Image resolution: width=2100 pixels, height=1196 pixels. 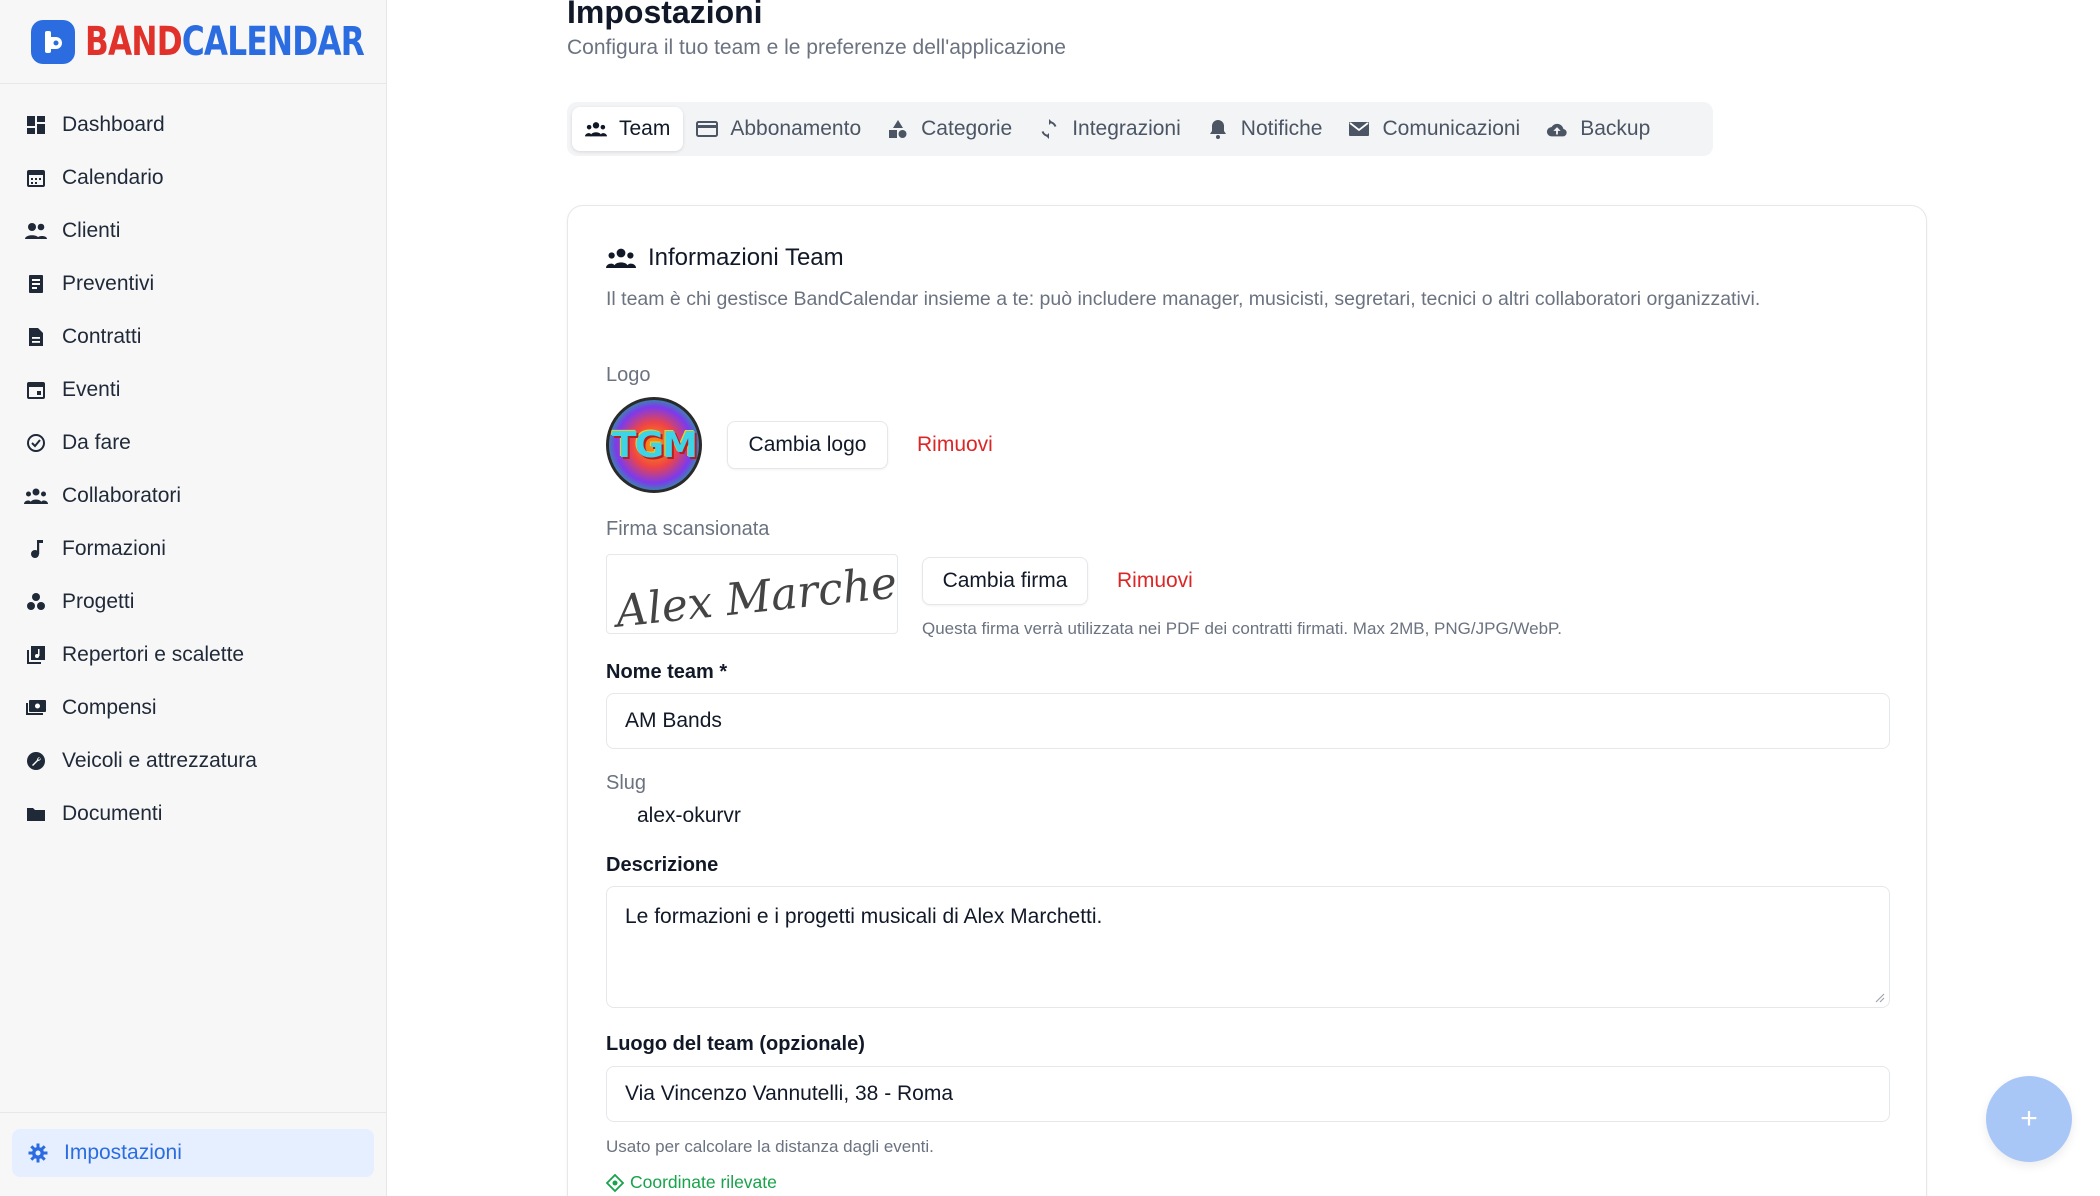 I want to click on sidebar-item-formazioni: Formazioni, so click(x=193, y=548).